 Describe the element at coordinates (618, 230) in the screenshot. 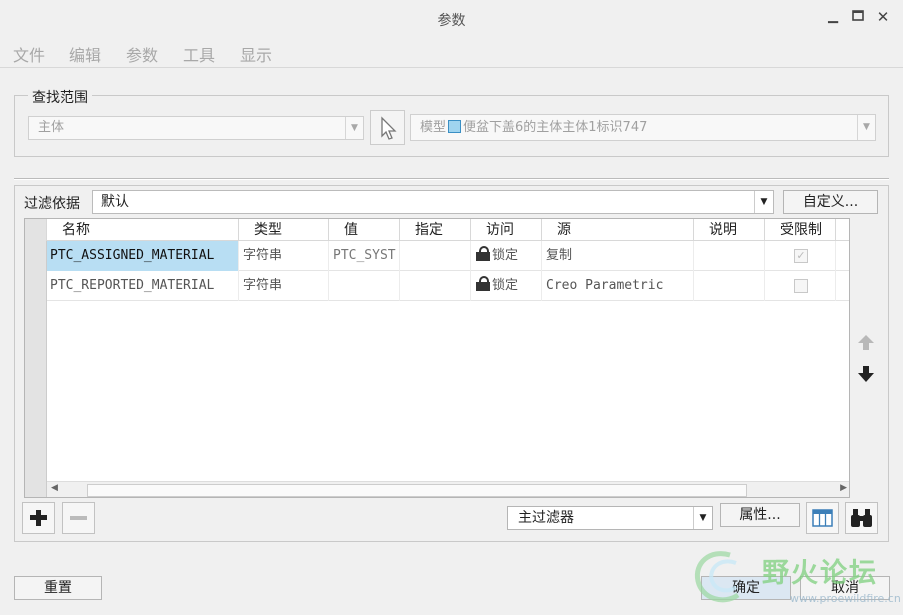

I see `col-source: 源` at that location.